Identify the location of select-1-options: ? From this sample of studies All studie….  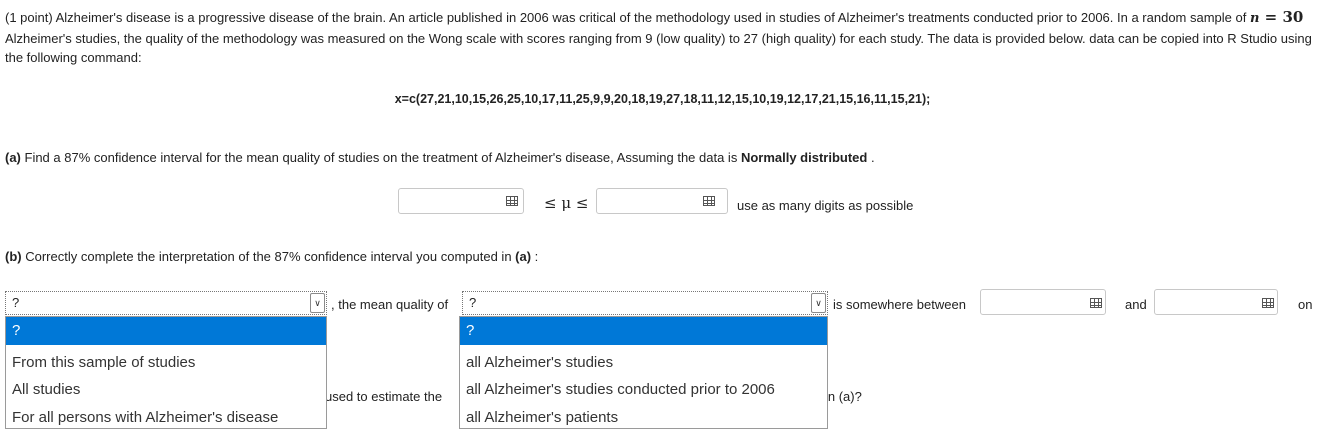
(166, 372).